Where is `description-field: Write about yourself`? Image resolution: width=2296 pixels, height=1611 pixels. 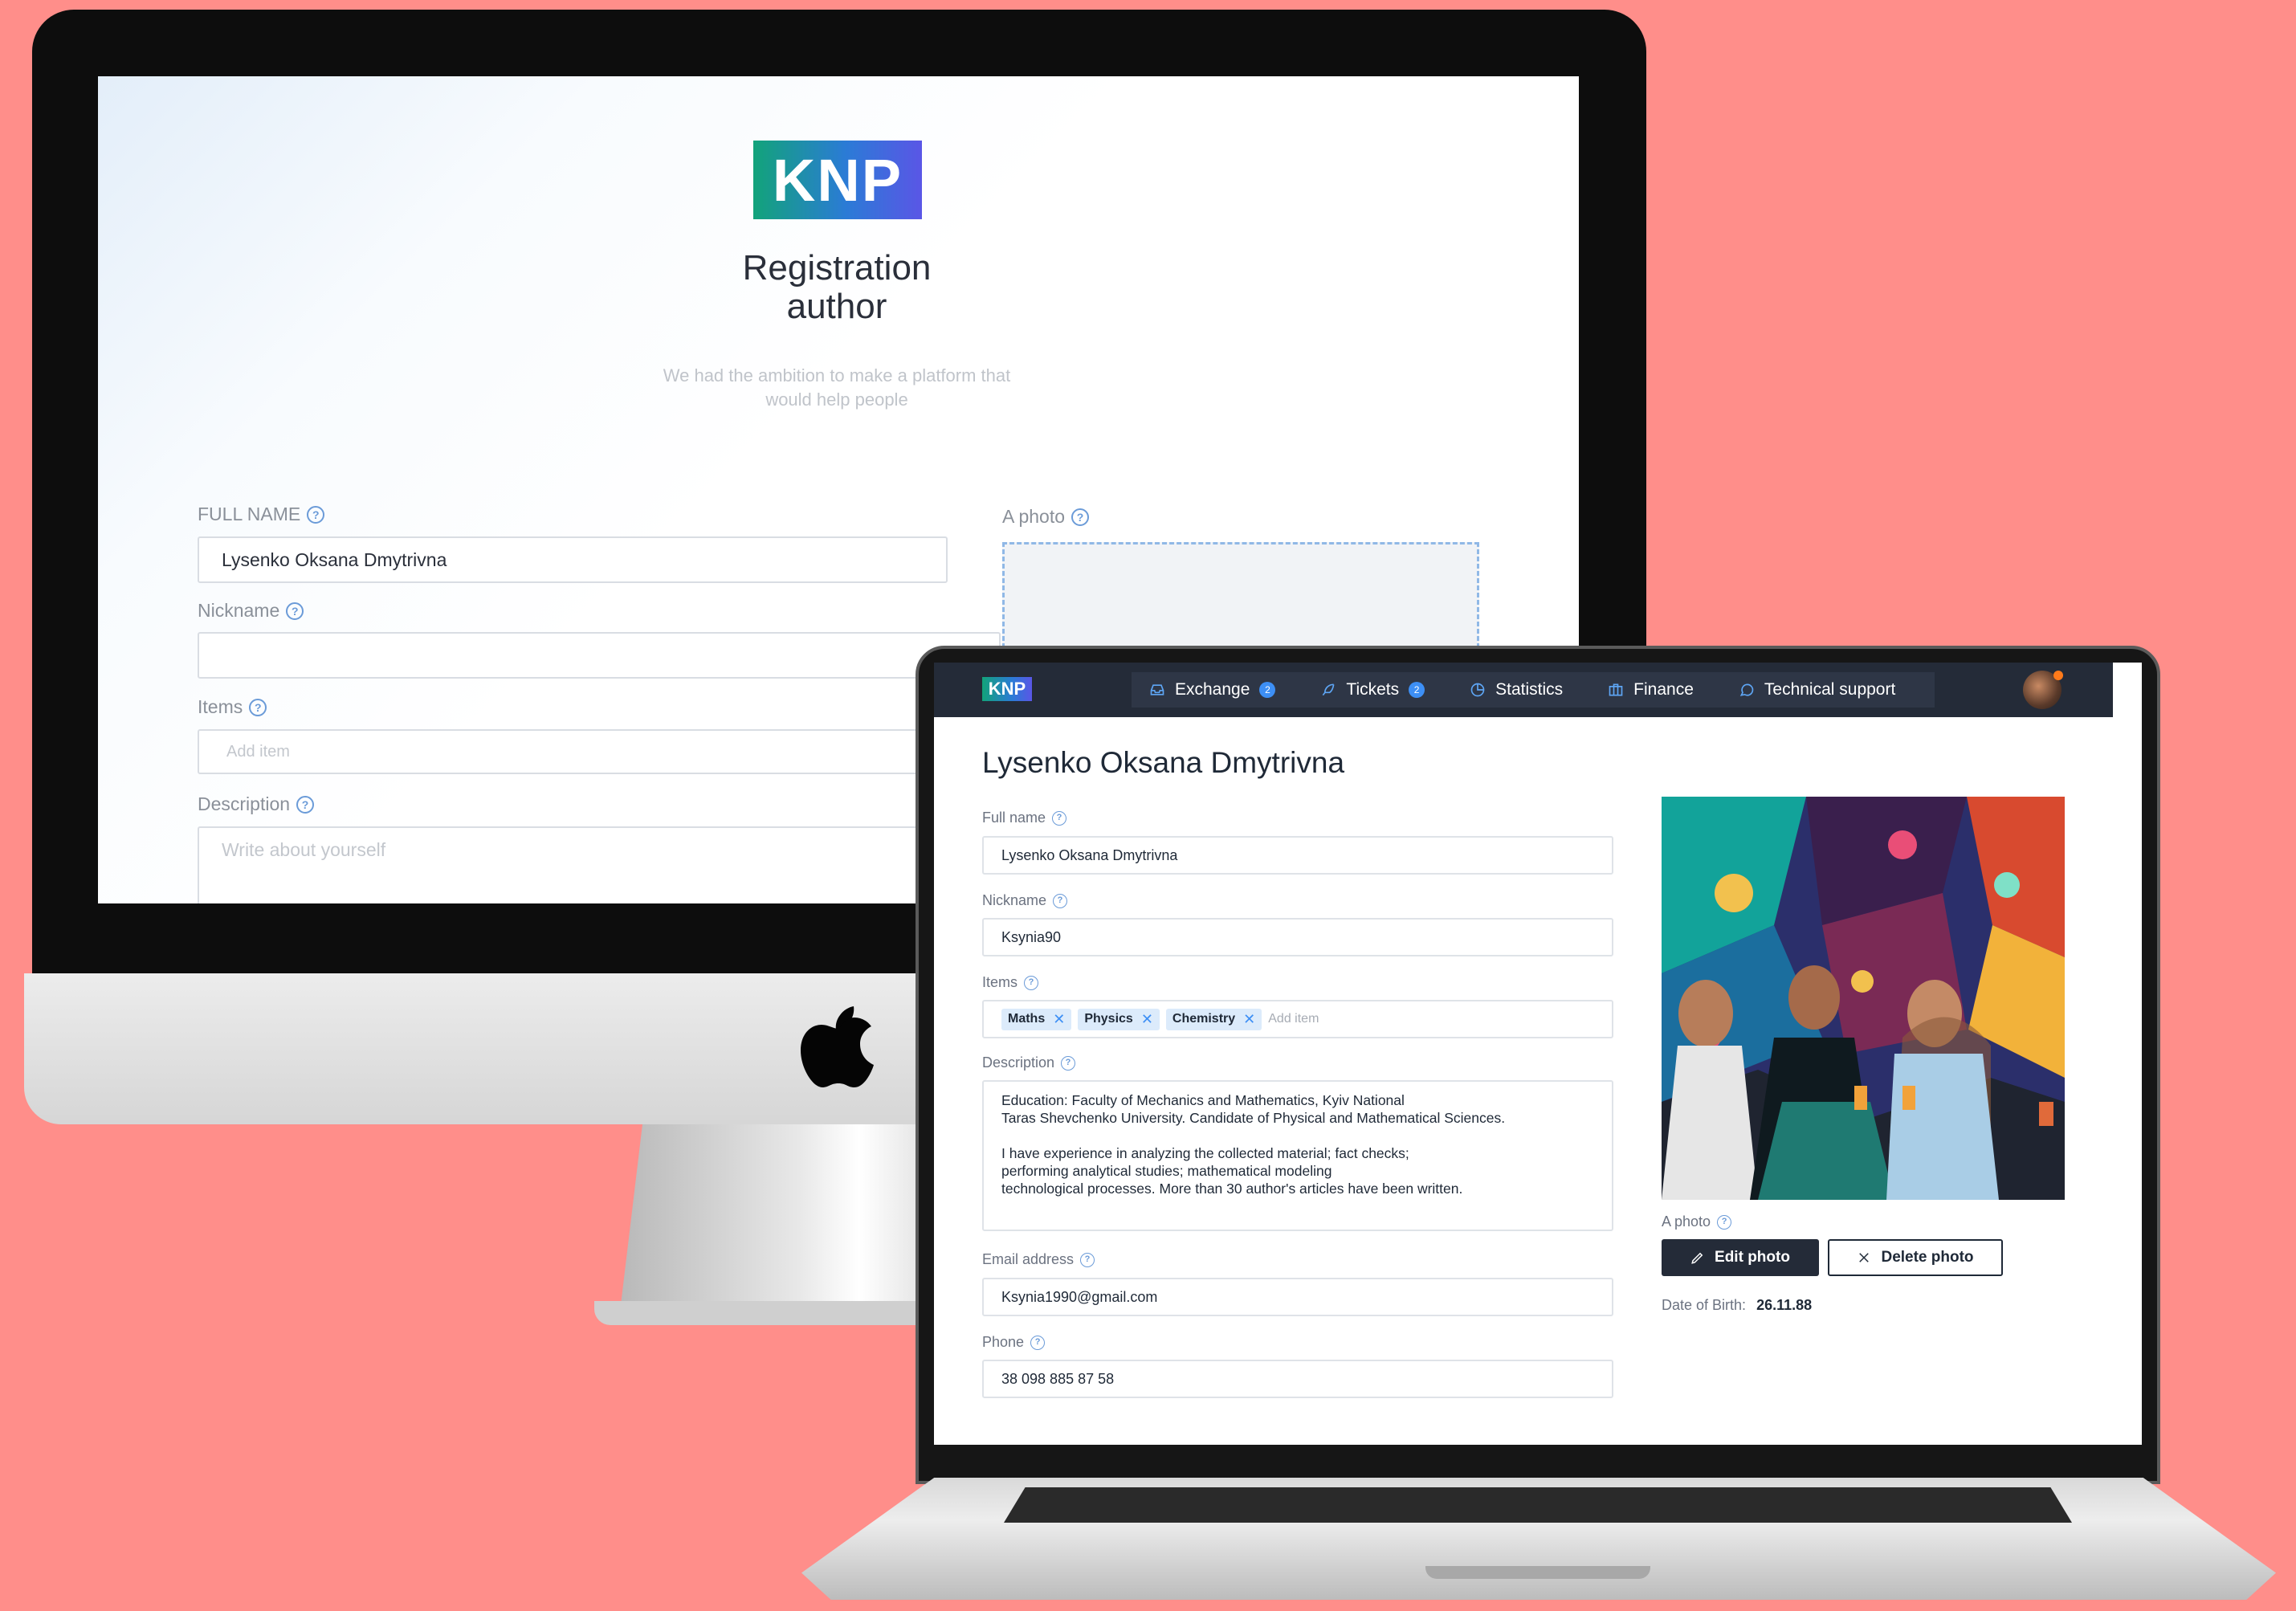
description-field: Write about yourself is located at coordinates (599, 864).